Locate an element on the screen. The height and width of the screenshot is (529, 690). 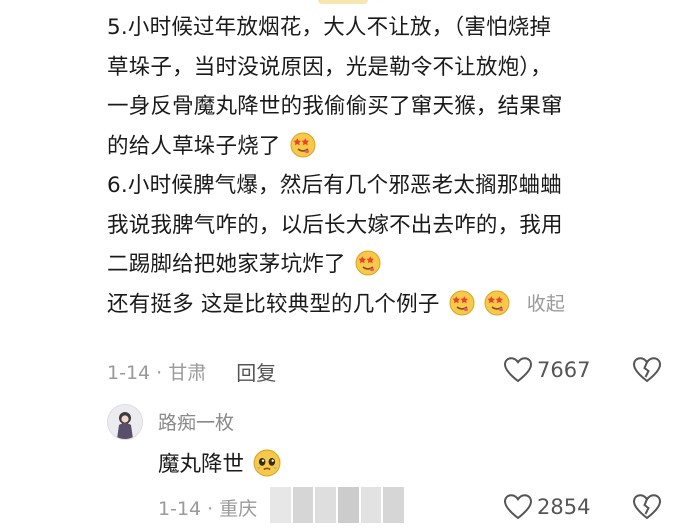
comment-line-5: 6.小时候脾气爆，然后有几个邪恶老太搁那蛐蛐 is located at coordinates (334, 185).